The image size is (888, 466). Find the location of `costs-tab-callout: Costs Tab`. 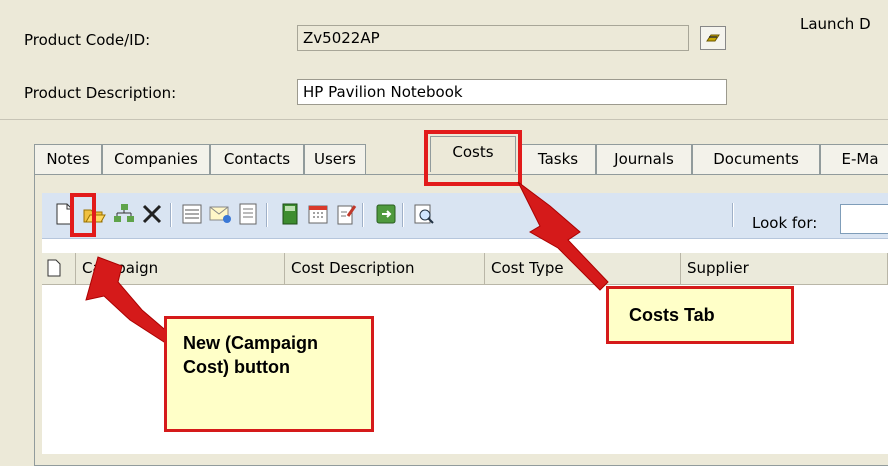

costs-tab-callout: Costs Tab is located at coordinates (700, 315).